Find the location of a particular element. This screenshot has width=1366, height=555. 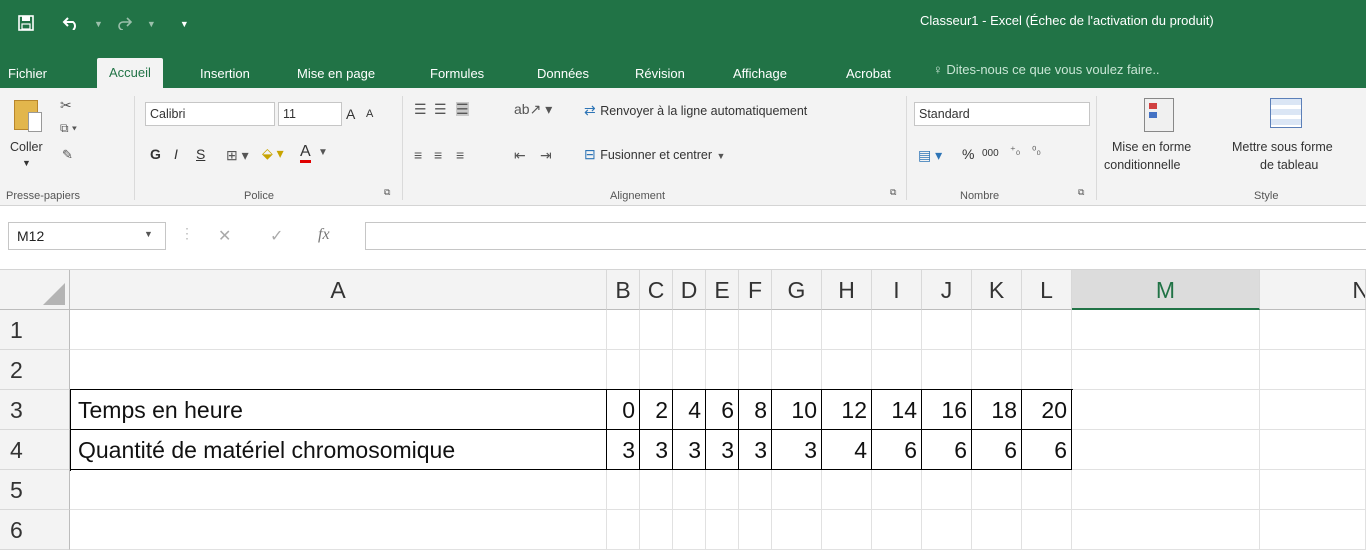

format-as-table-button: Mettre sous forme de tableau is located at coordinates (1296, 139).